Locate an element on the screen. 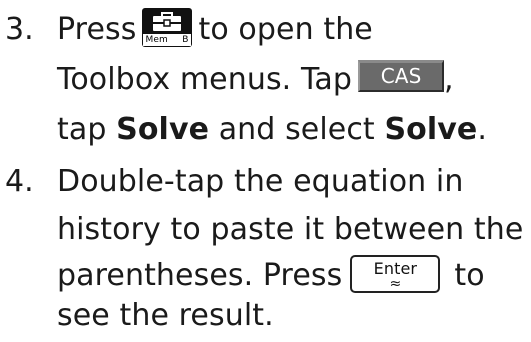 This screenshot has height=342, width=531. tap-word: tap is located at coordinates (82, 129).